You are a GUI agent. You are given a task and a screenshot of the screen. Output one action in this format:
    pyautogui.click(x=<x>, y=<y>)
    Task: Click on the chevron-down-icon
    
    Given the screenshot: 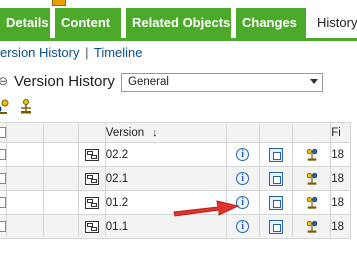 What is the action you would take?
    pyautogui.click(x=314, y=81)
    